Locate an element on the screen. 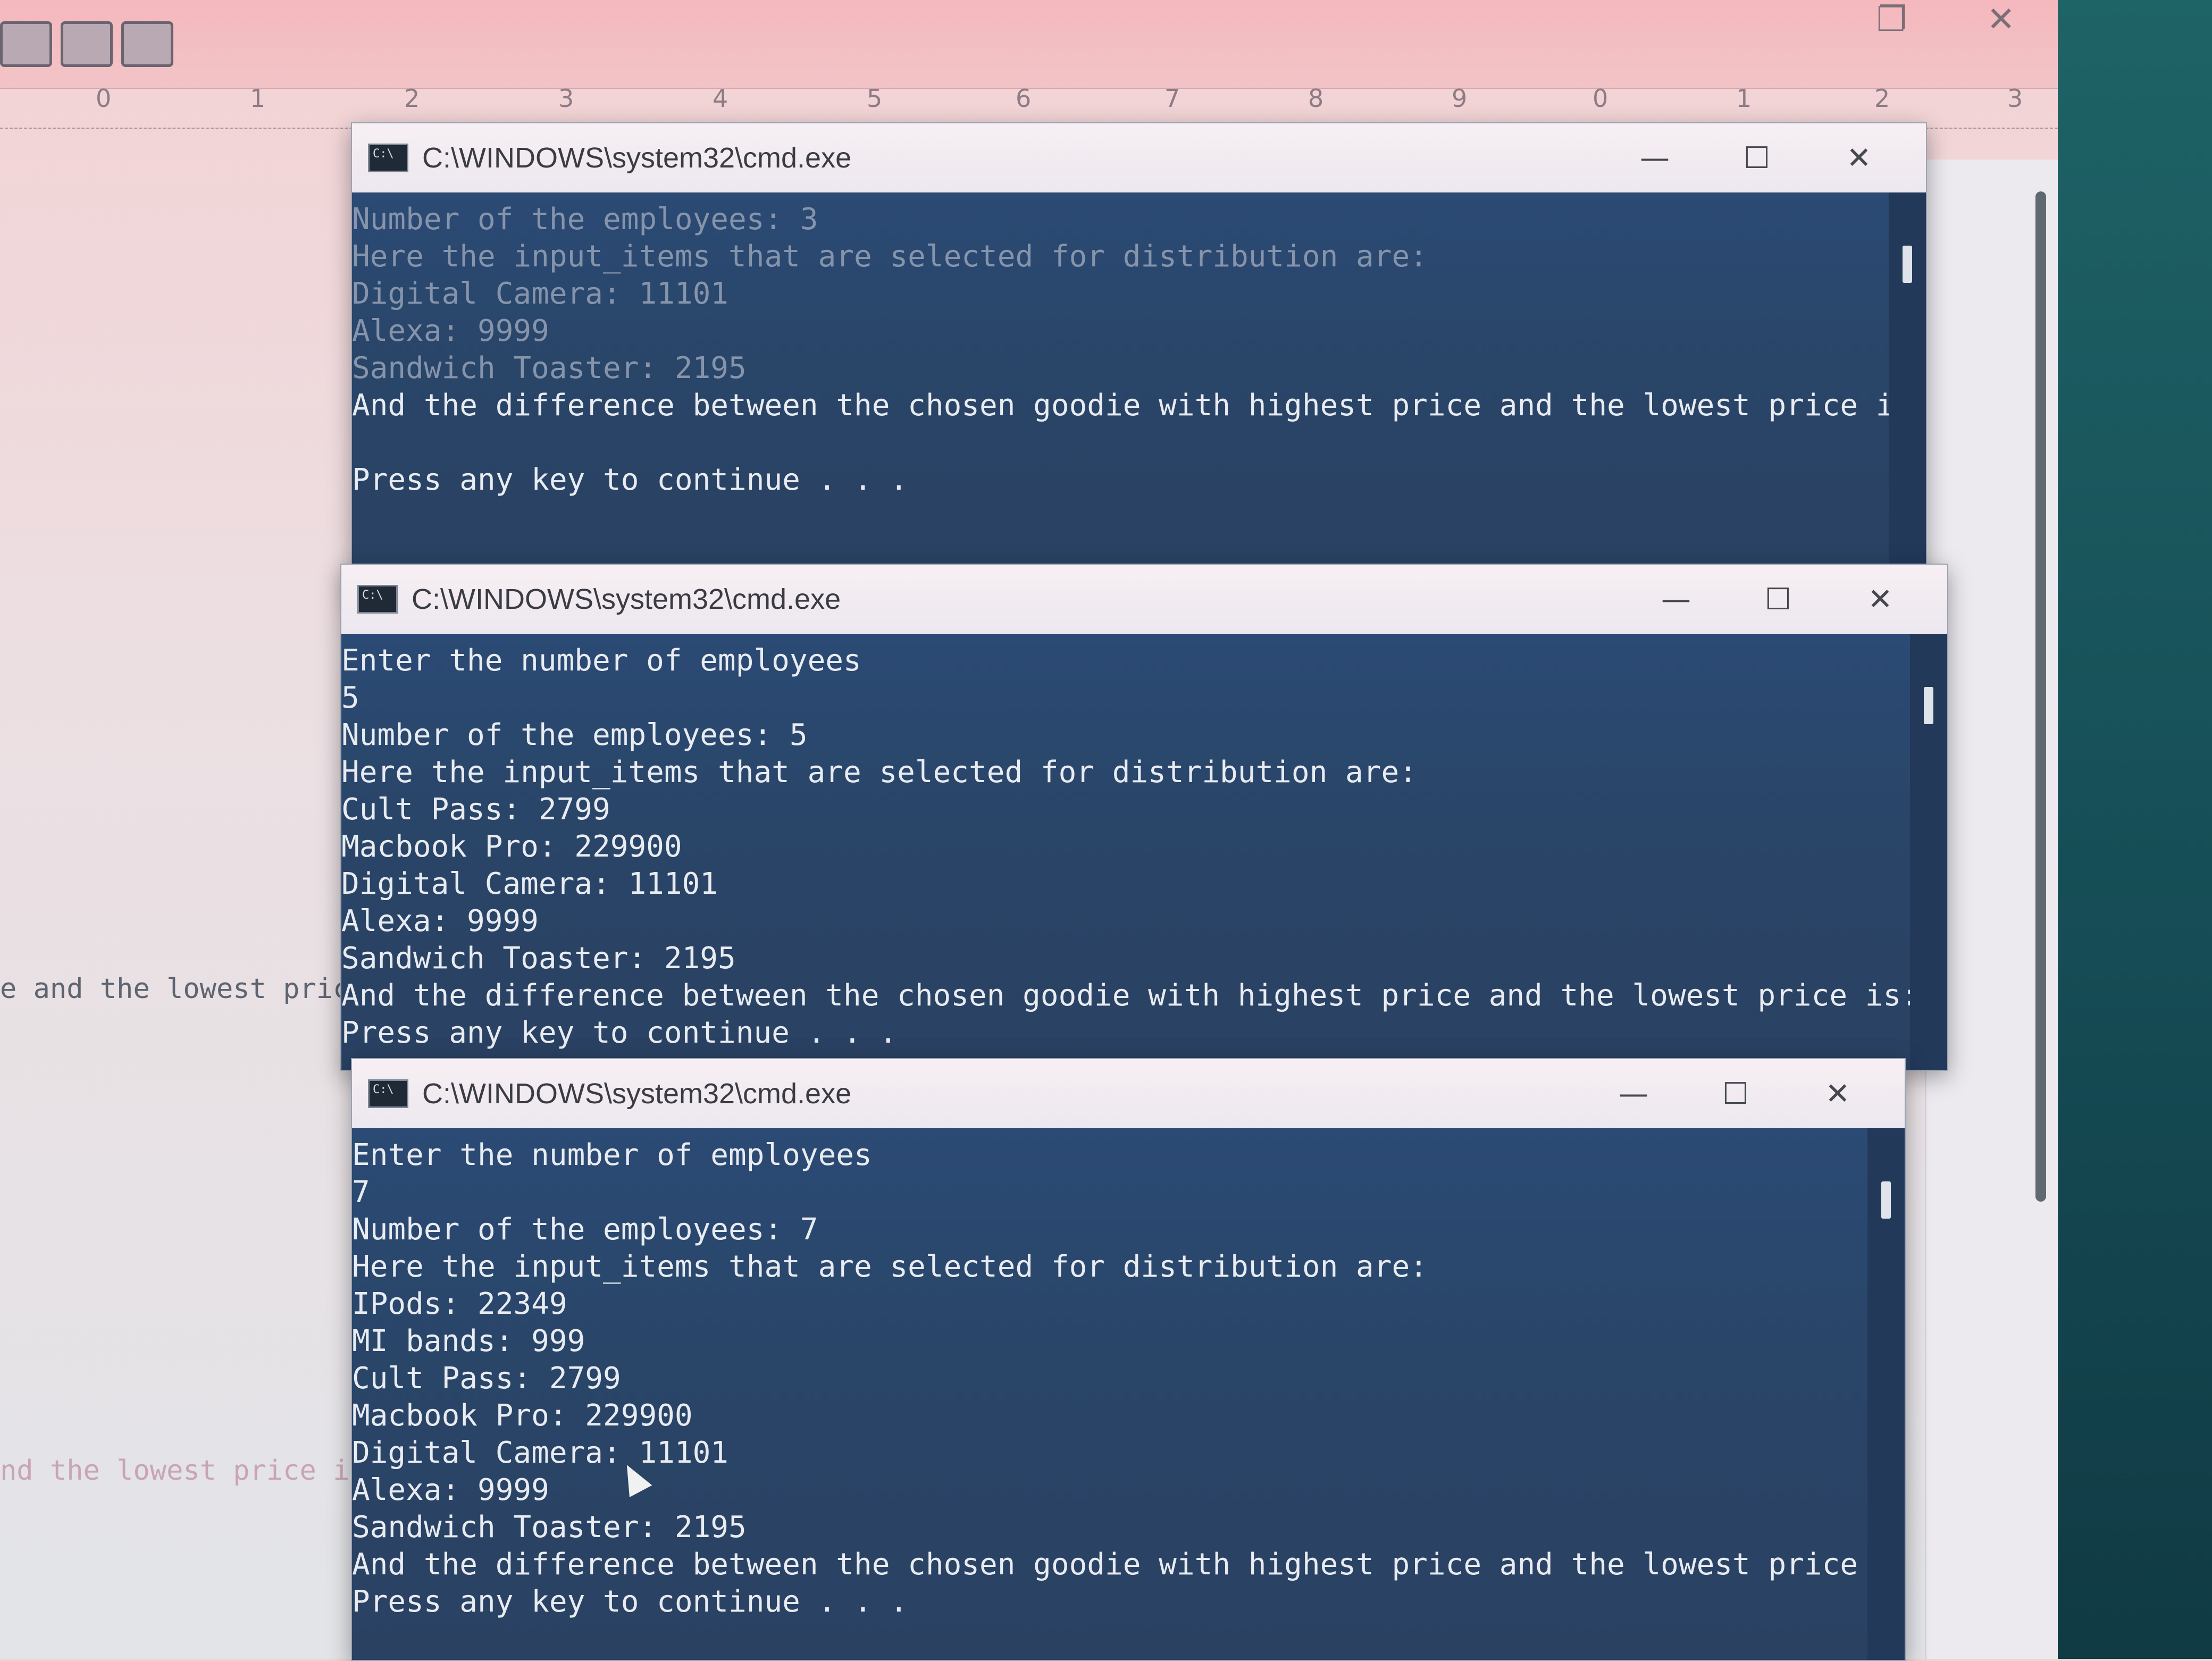 This screenshot has height=1661, width=2212. console-line: Number of the employees: 3 is located at coordinates (585, 219).